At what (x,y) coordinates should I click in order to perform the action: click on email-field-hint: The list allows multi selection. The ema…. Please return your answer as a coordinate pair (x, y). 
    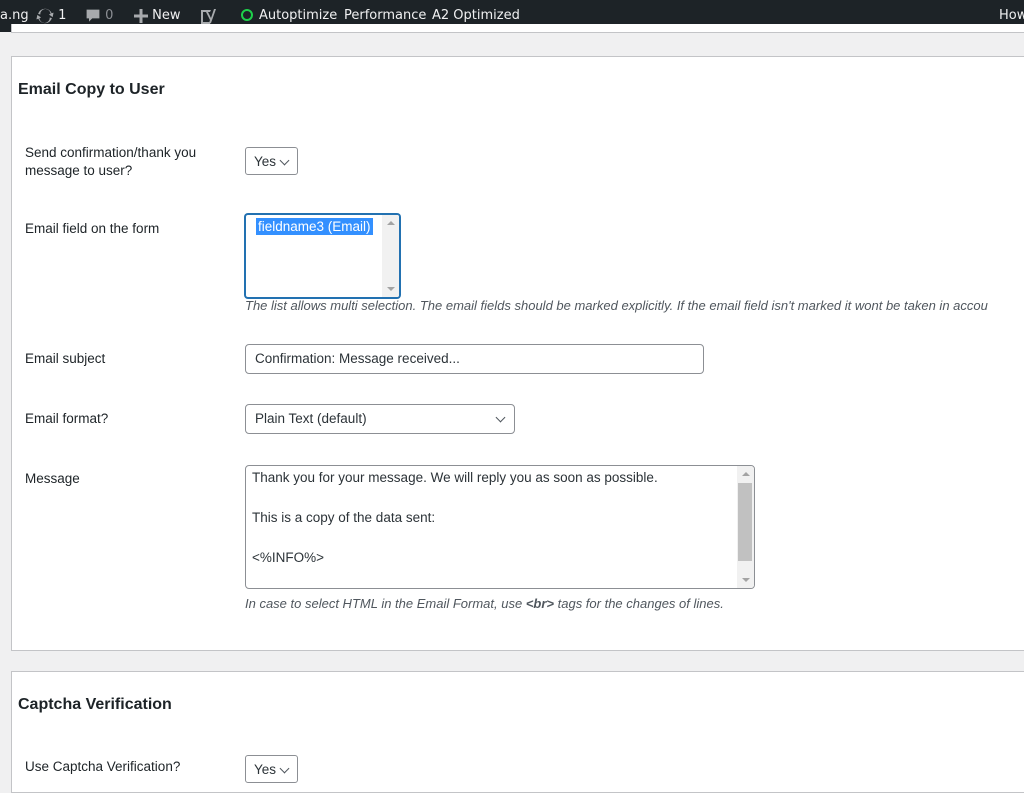
    Looking at the image, I should click on (616, 305).